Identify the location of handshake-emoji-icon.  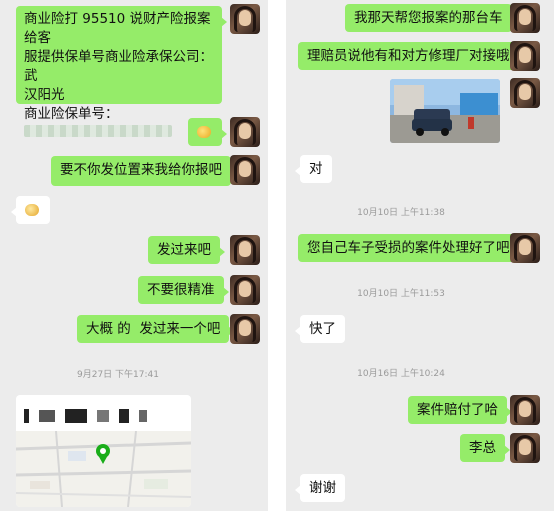
(32, 210).